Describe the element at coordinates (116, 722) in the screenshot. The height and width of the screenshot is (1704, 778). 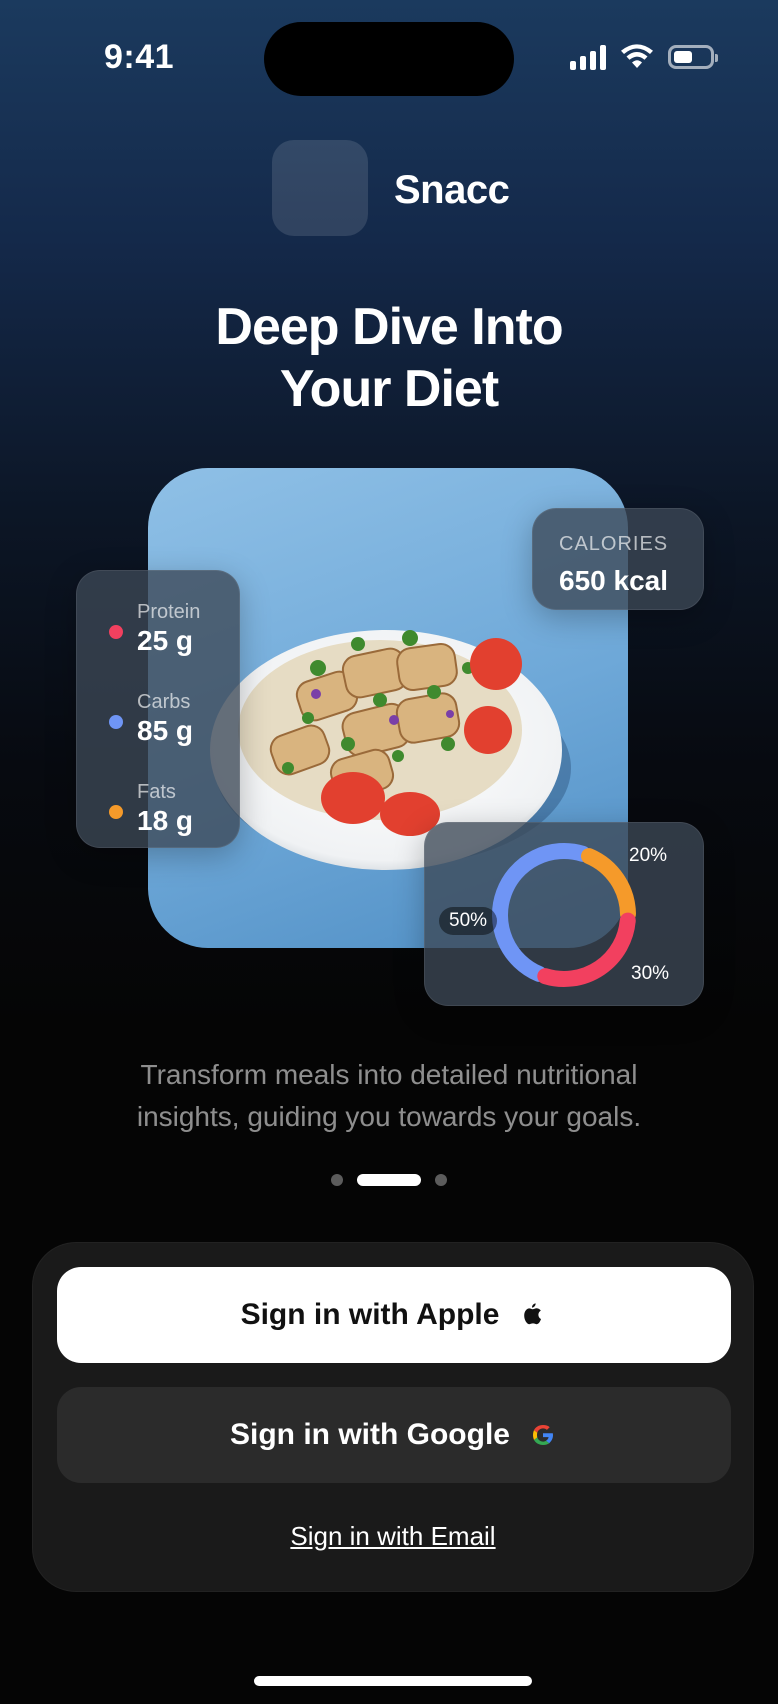
I see `carbs-dot` at that location.